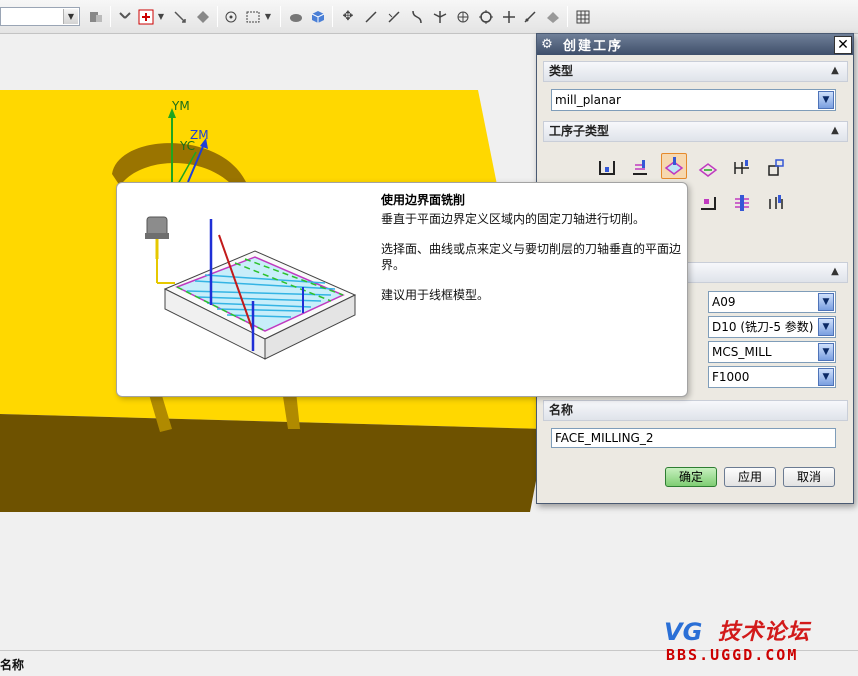 The height and width of the screenshot is (676, 858). I want to click on watermark-en-text: BBS.UGGD.COM, so click(732, 655).